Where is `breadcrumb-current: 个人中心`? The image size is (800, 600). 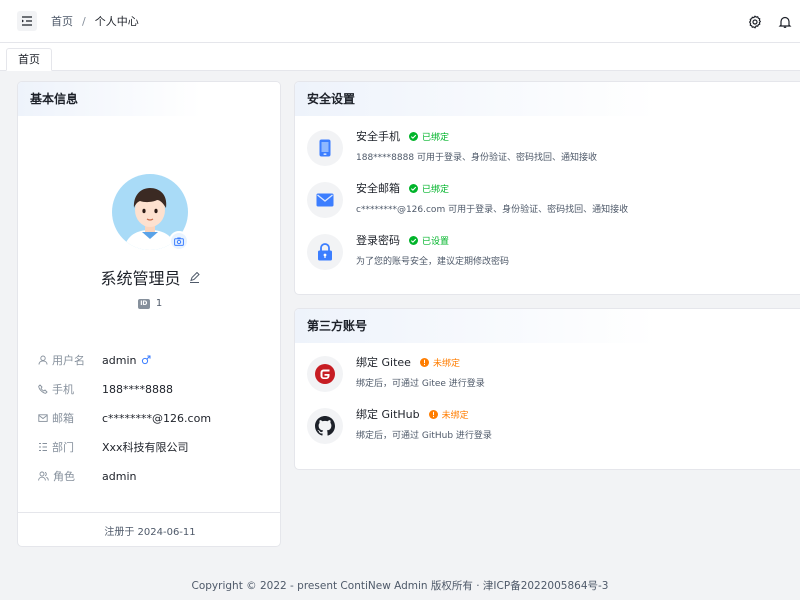 breadcrumb-current: 个人中心 is located at coordinates (116, 21).